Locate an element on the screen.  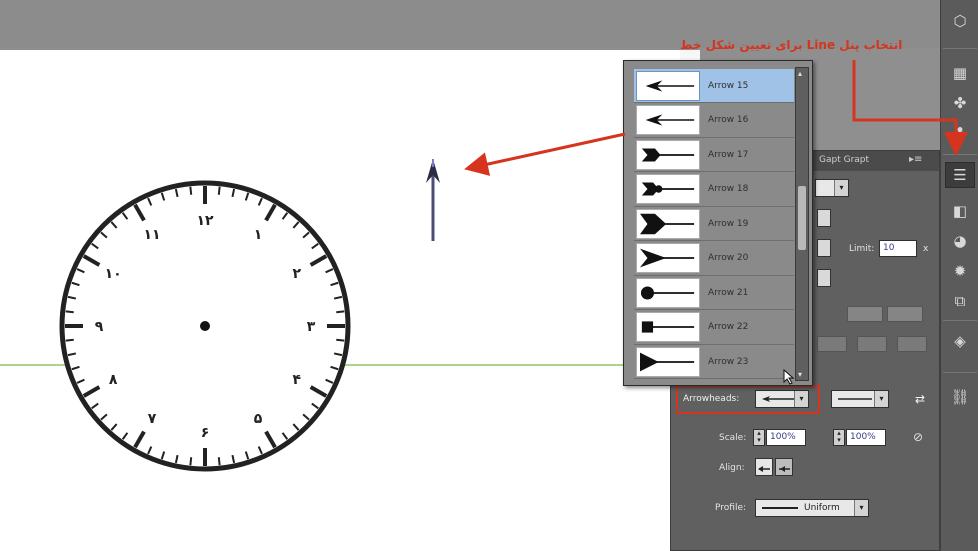
dash-field is located at coordinates (832, 344).